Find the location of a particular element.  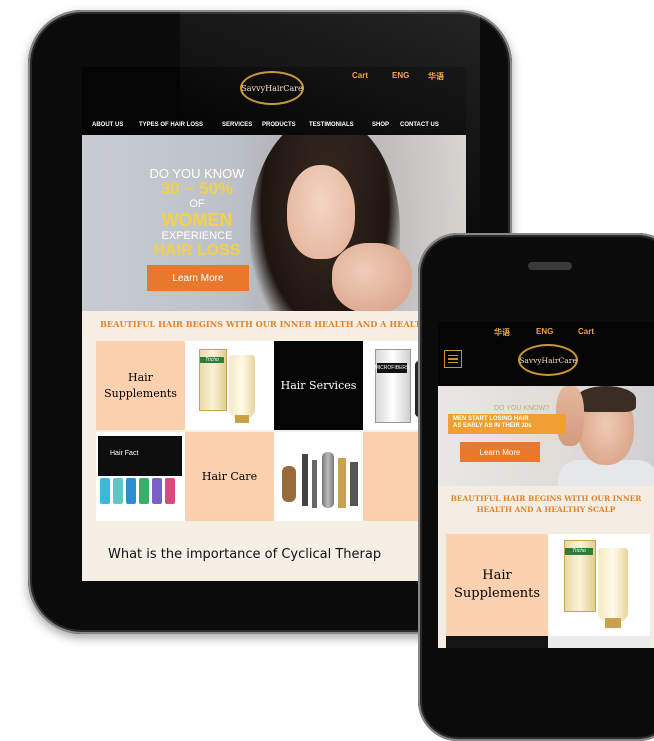

phone-lang-chinese: 华语 is located at coordinates (502, 332).